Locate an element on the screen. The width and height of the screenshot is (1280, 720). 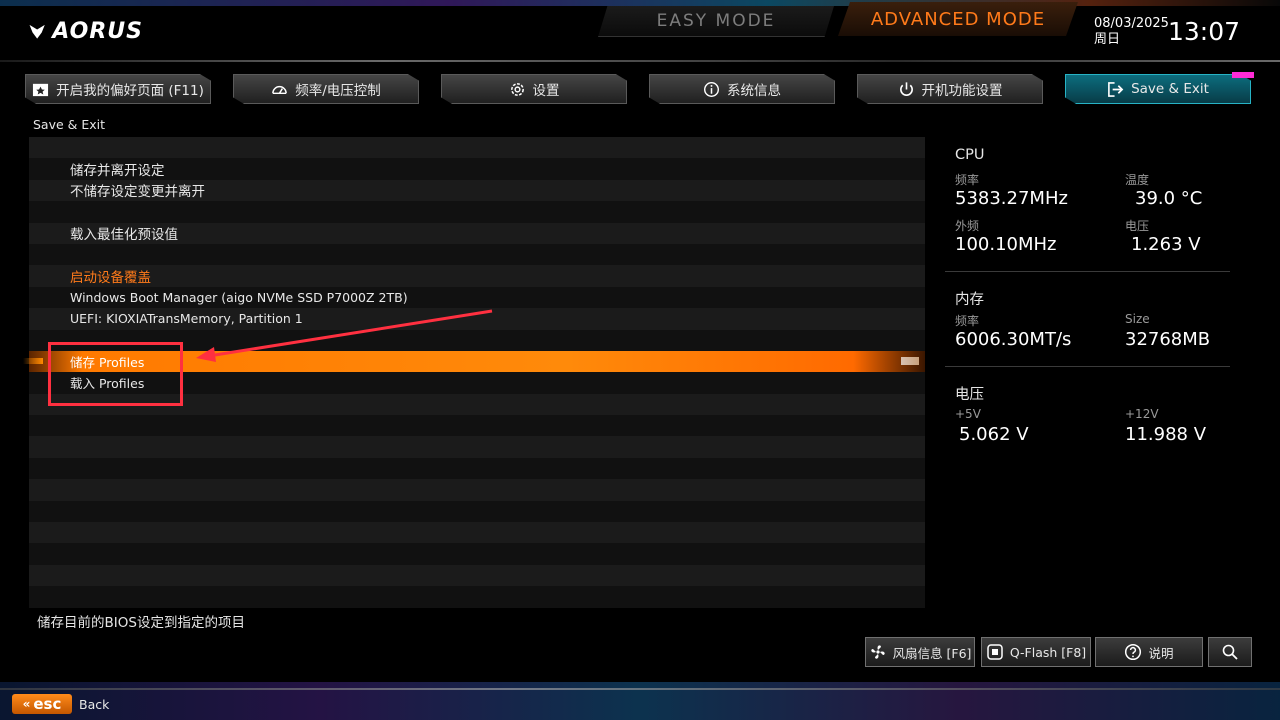
annotation-arrow-icon is located at coordinates (344, 335).